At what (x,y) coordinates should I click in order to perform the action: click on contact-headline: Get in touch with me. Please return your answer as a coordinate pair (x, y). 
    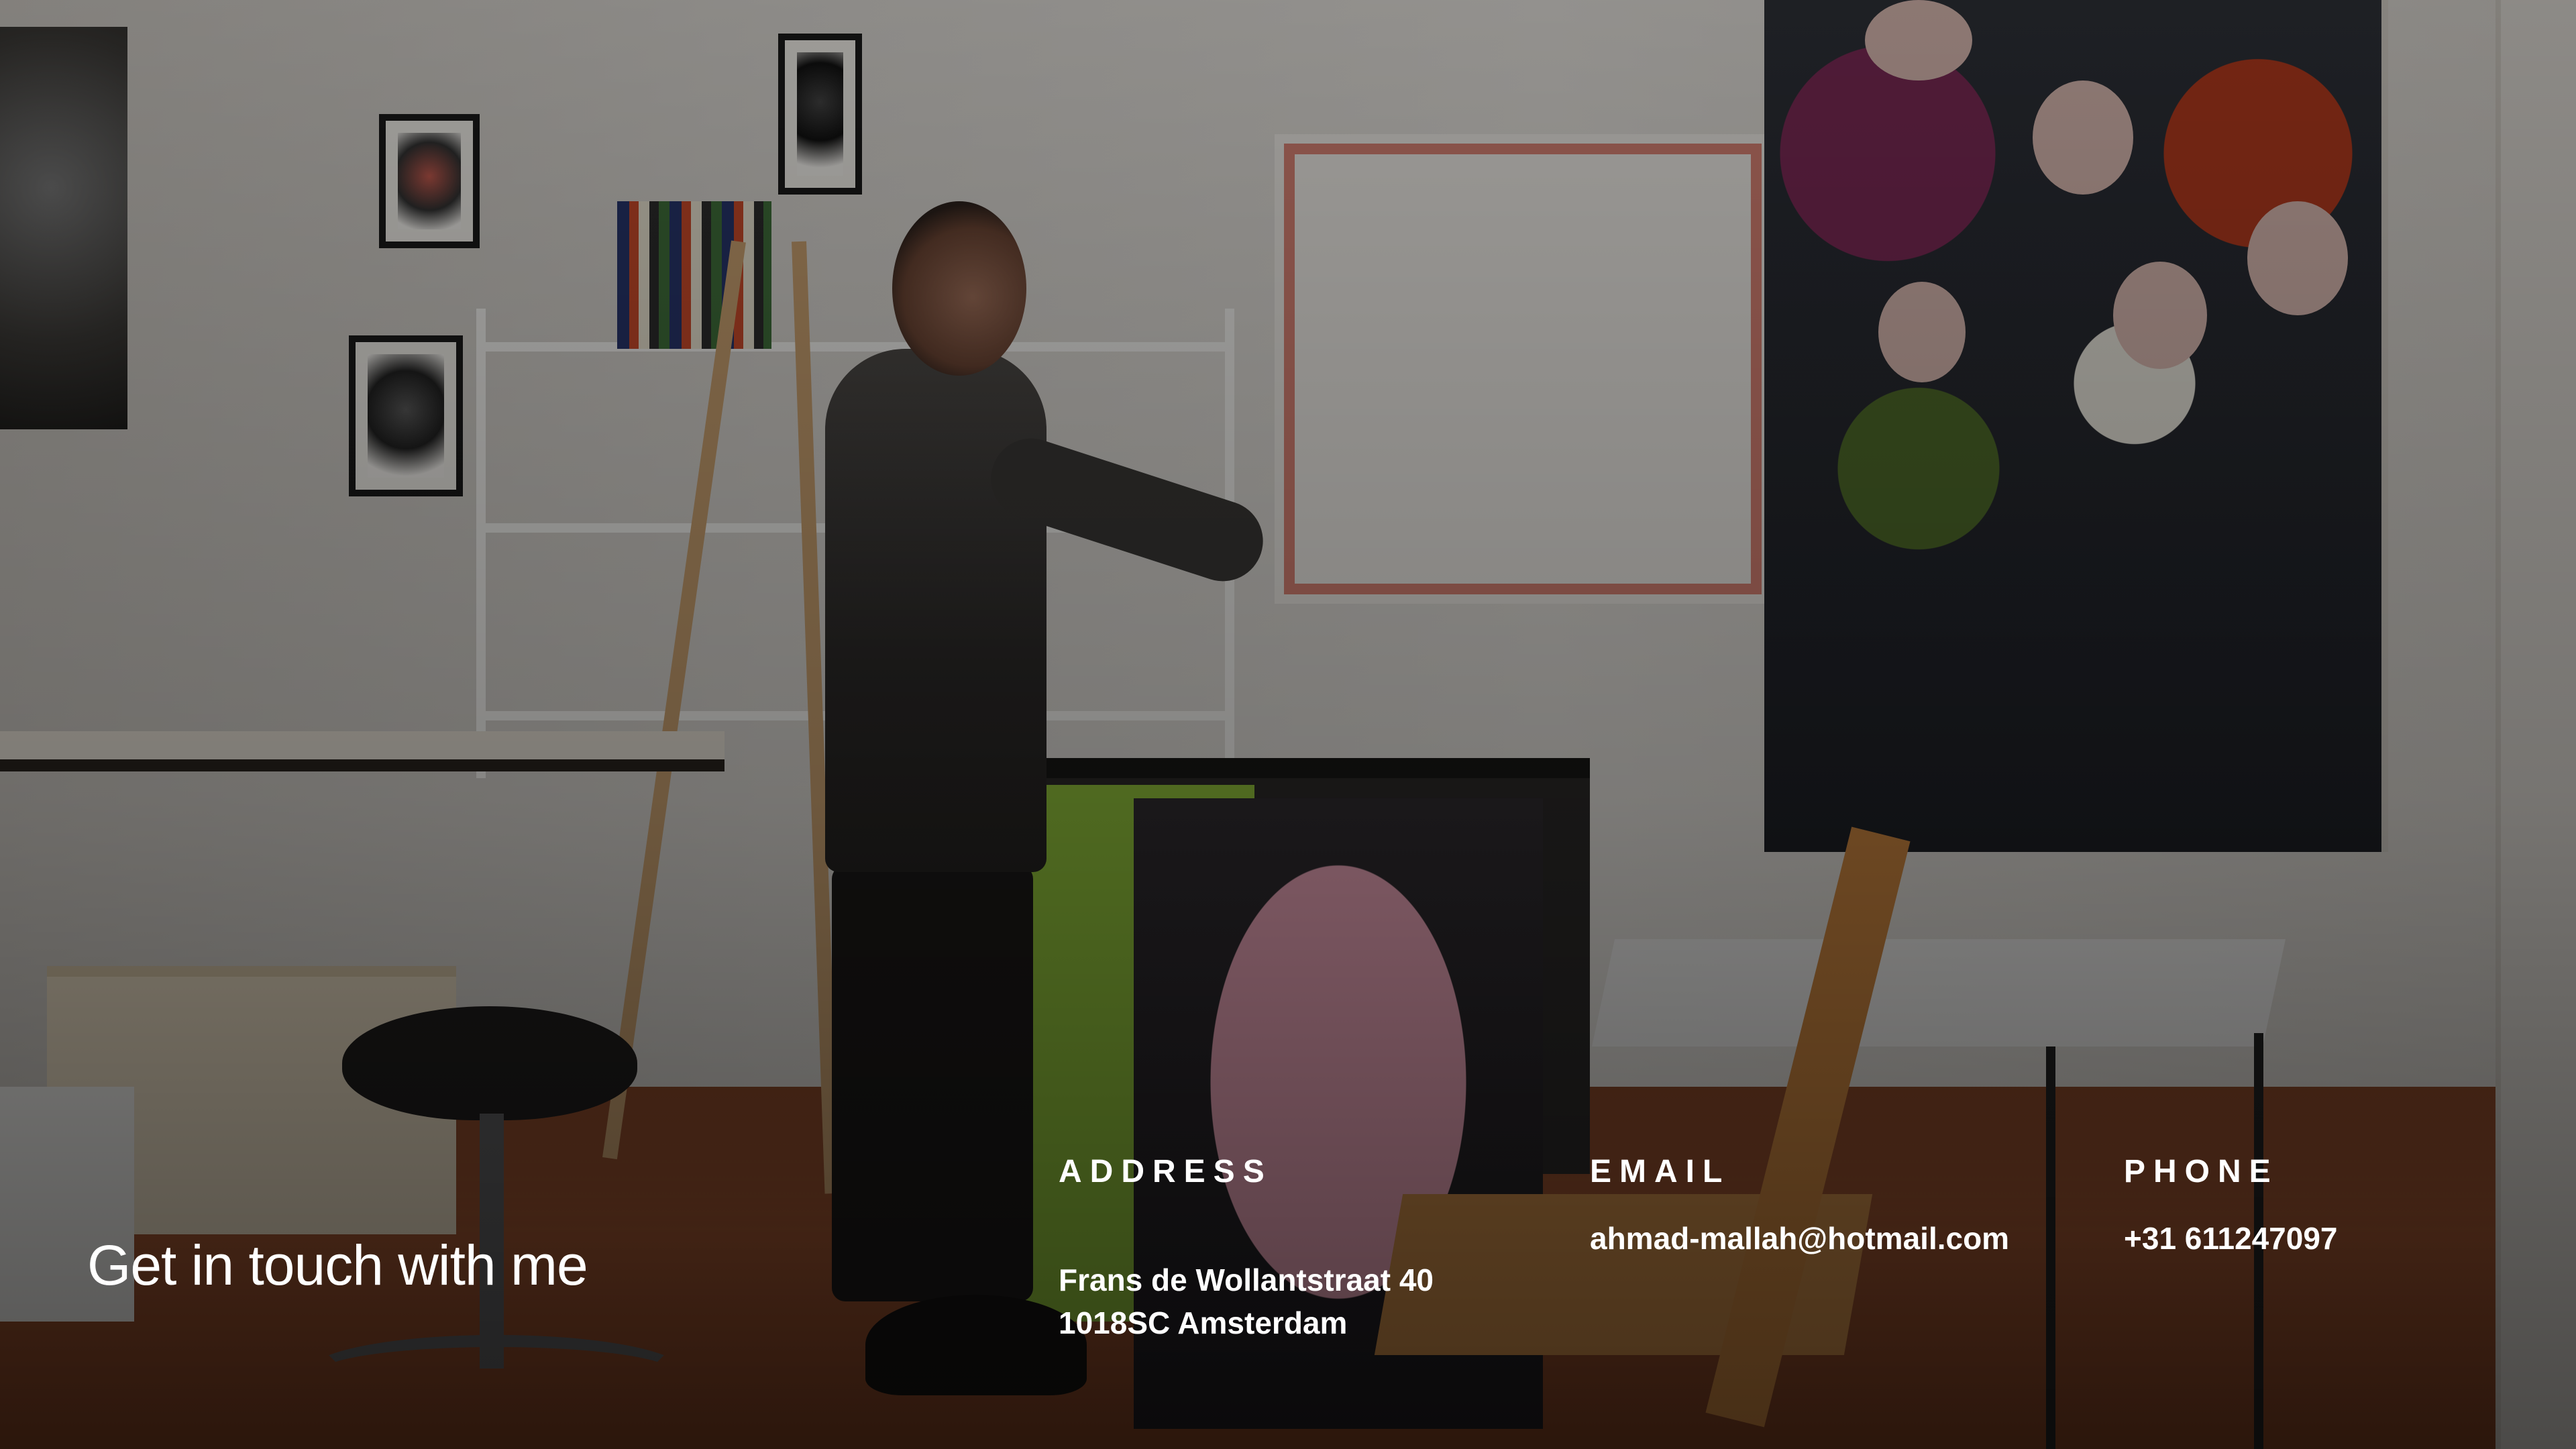
    Looking at the image, I should click on (337, 1265).